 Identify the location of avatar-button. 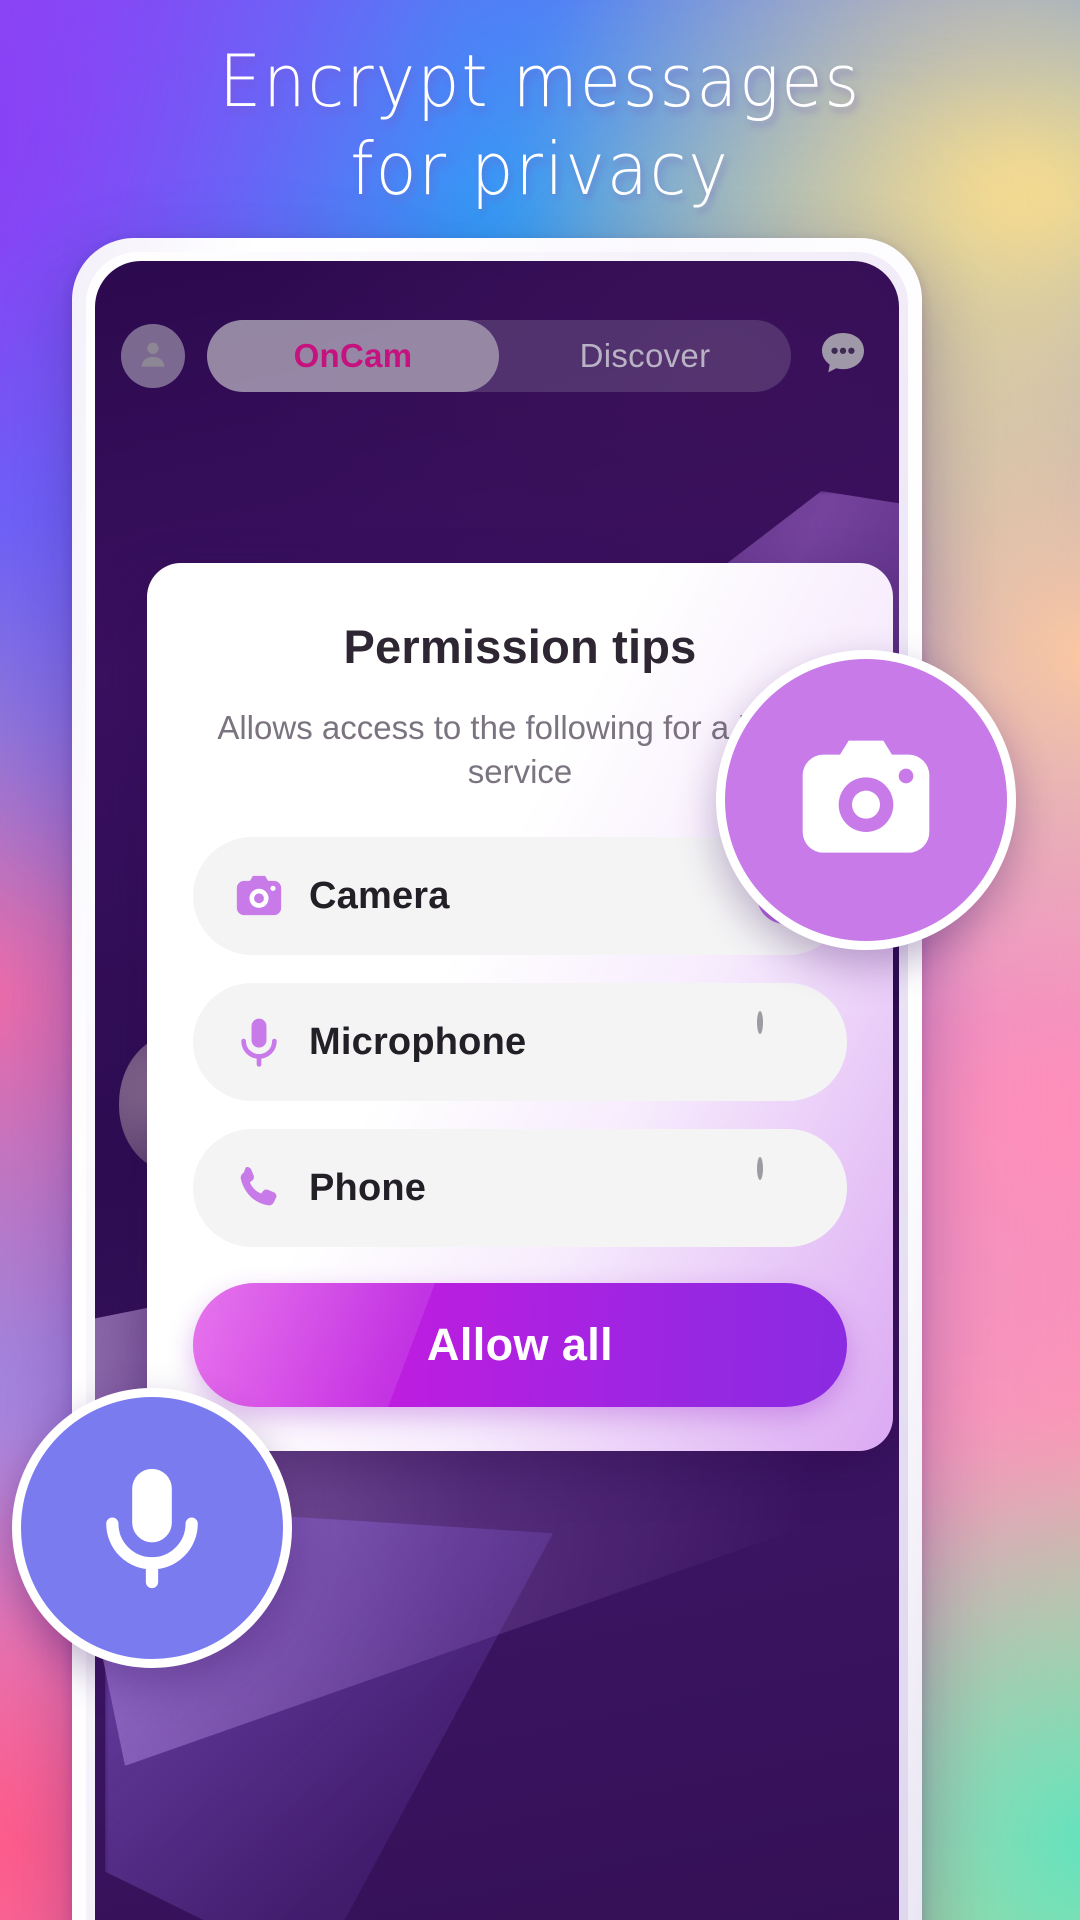
(153, 356).